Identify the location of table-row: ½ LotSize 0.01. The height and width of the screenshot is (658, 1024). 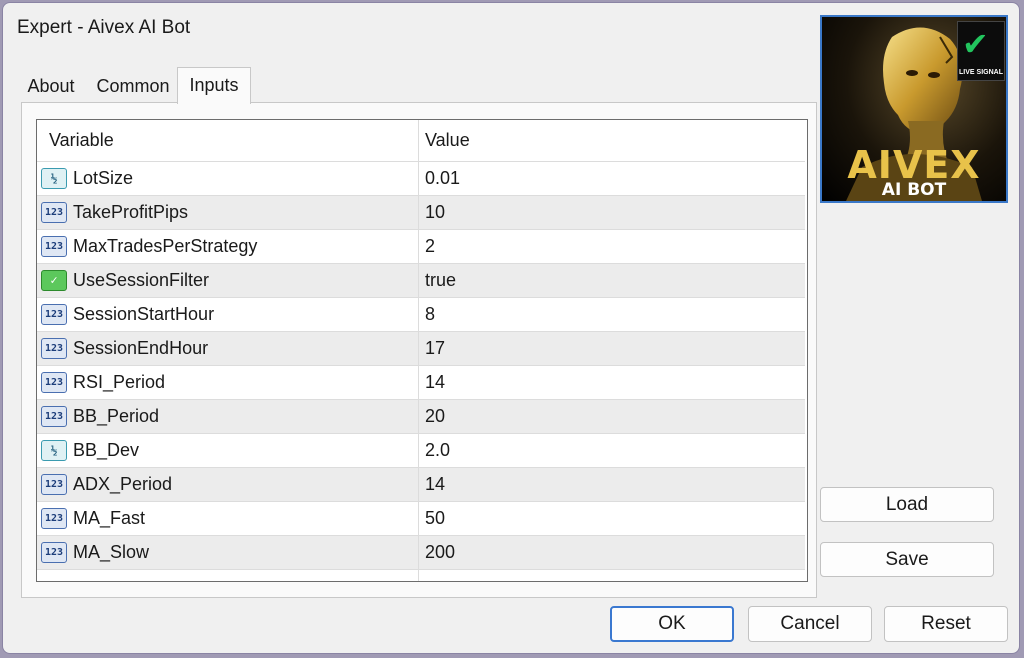
(421, 179).